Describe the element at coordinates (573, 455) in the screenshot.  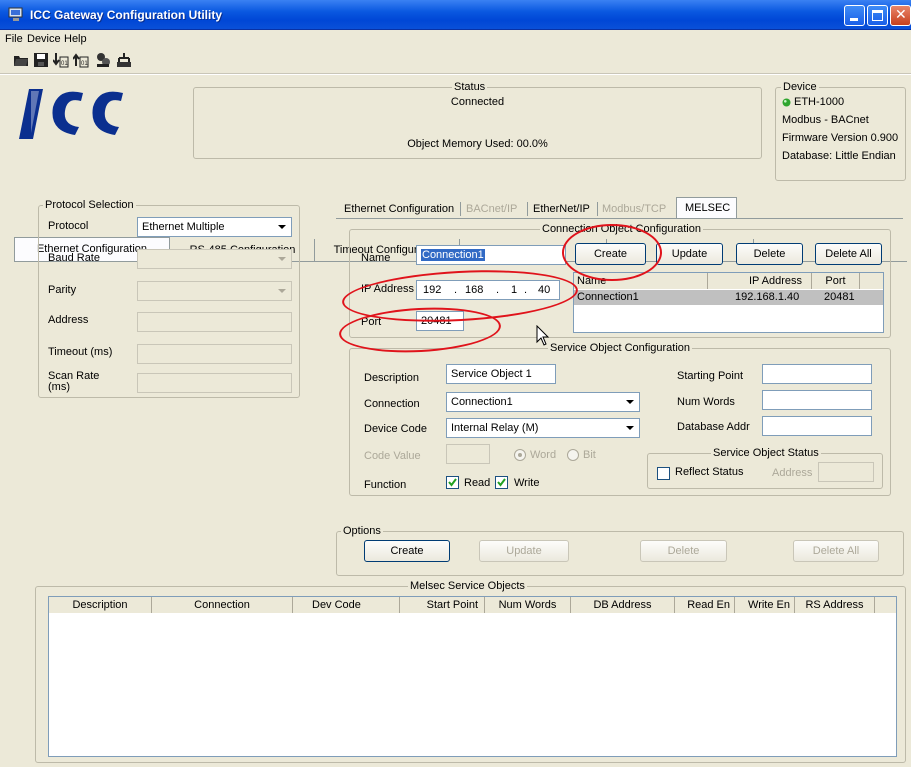
I see `bit-radio` at that location.